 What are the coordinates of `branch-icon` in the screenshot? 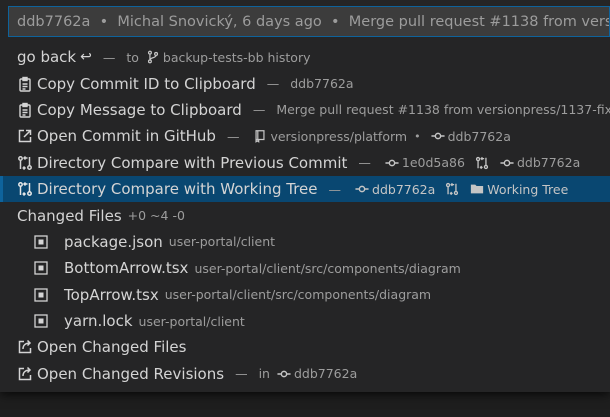 It's located at (153, 57).